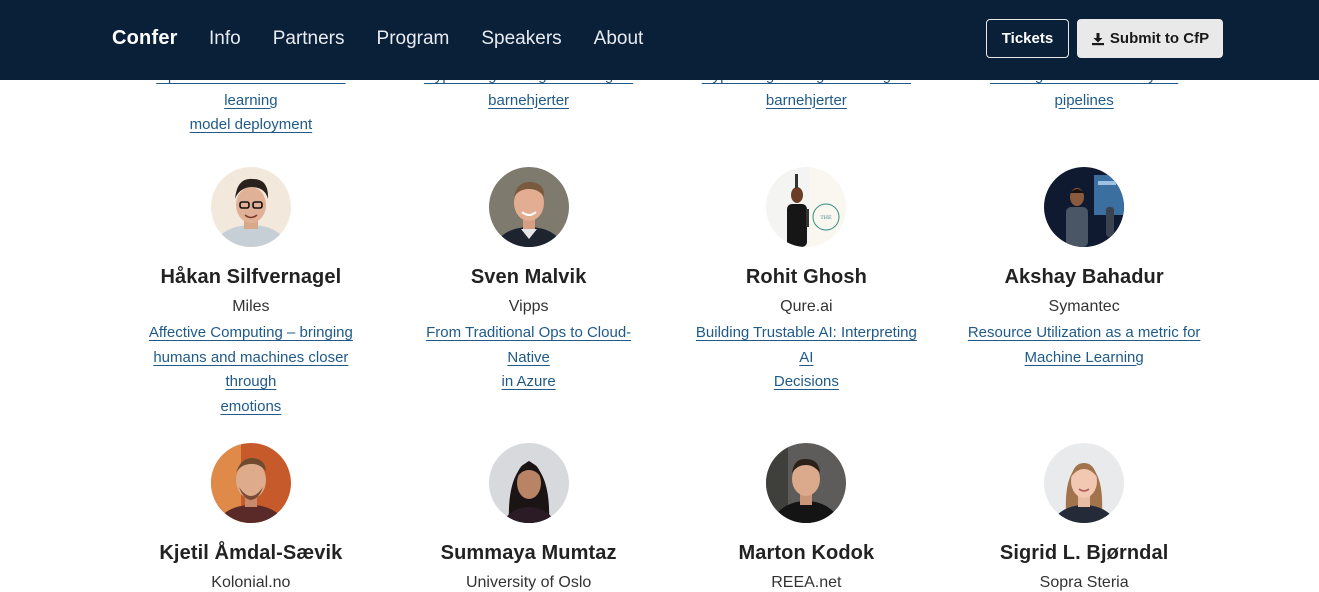  Describe the element at coordinates (806, 553) in the screenshot. I see `speaker-name: Marton Kodok` at that location.